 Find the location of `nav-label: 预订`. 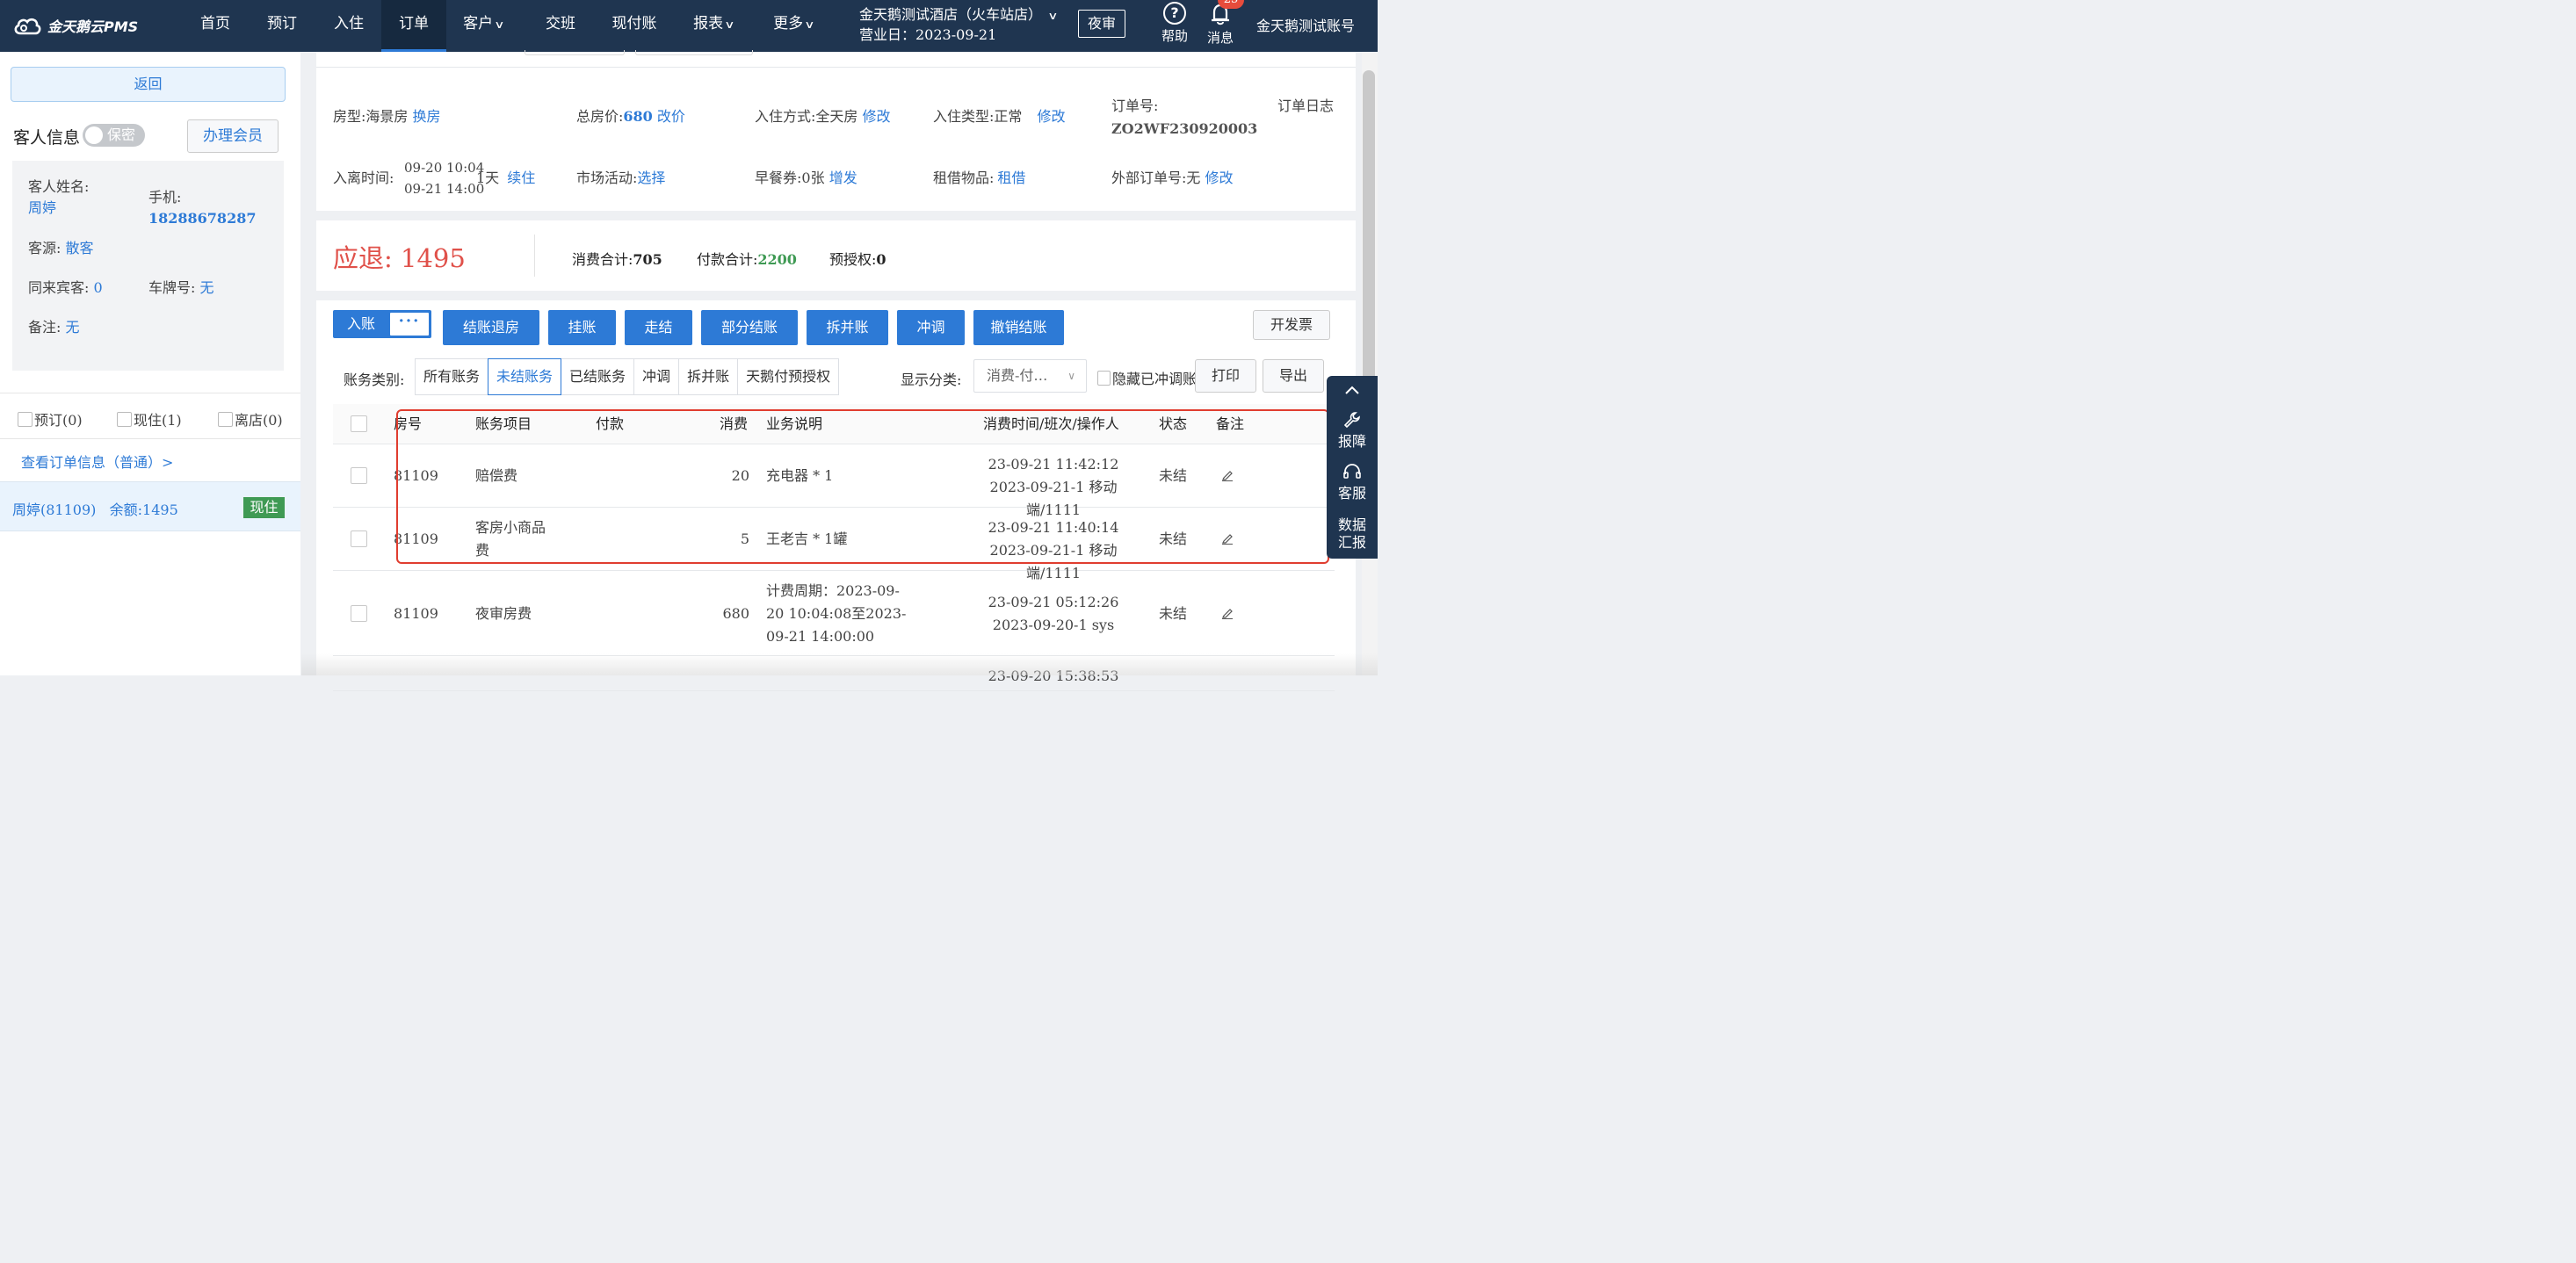

nav-label: 预订 is located at coordinates (282, 23).